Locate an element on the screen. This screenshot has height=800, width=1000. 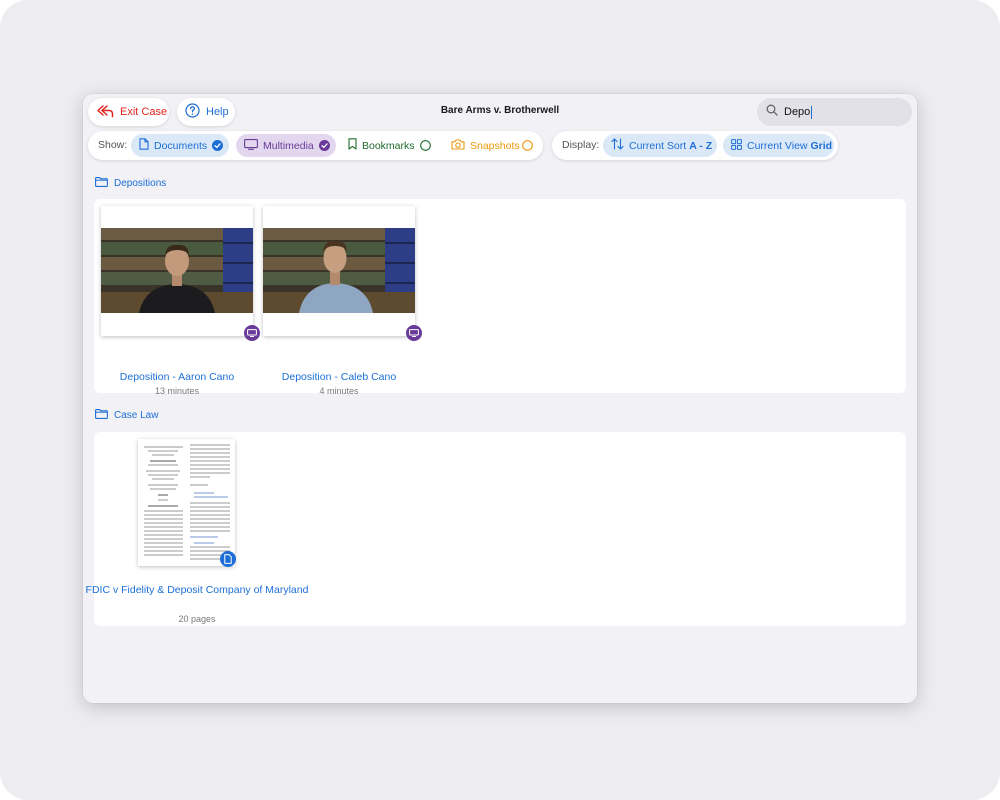
filter-bookmarks-label: Bookmarks is located at coordinates (388, 145).